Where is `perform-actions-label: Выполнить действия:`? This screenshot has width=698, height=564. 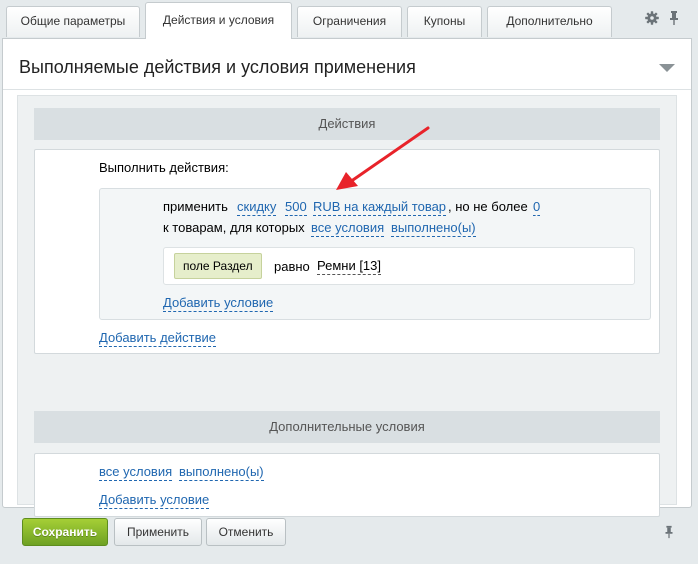 perform-actions-label: Выполнить действия: is located at coordinates (164, 167).